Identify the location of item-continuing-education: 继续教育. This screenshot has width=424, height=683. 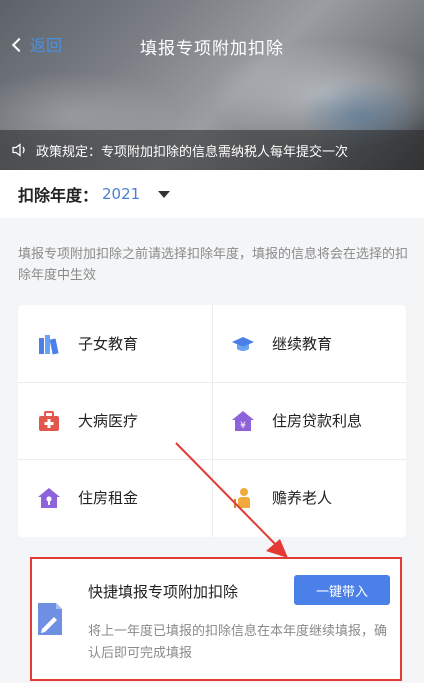
(309, 343).